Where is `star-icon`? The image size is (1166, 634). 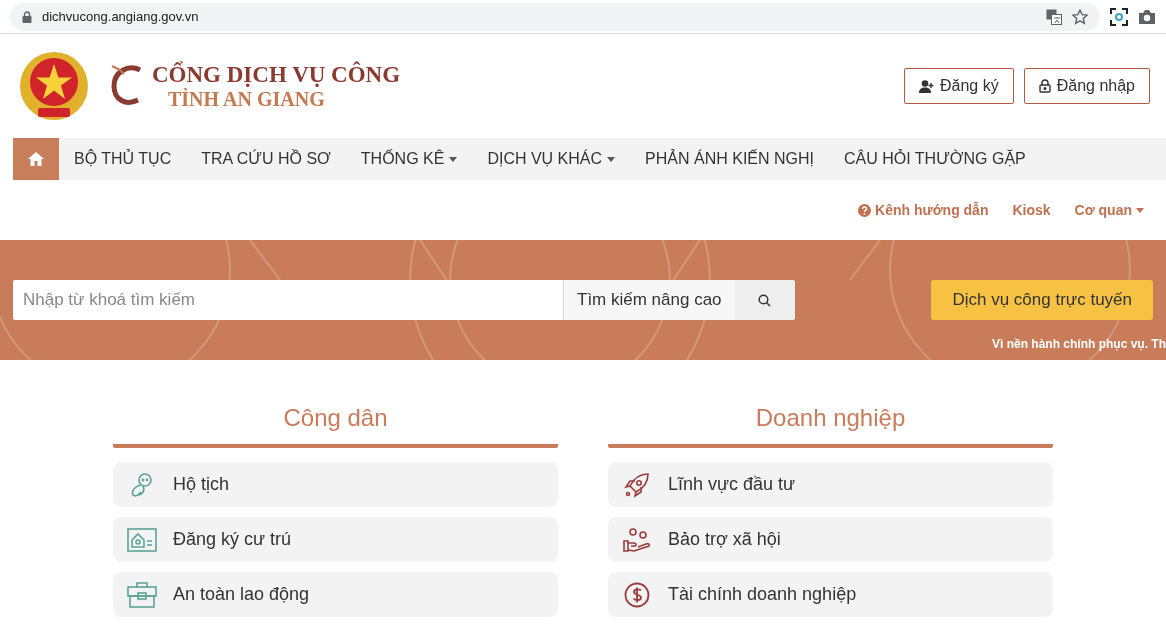
star-icon is located at coordinates (1080, 16).